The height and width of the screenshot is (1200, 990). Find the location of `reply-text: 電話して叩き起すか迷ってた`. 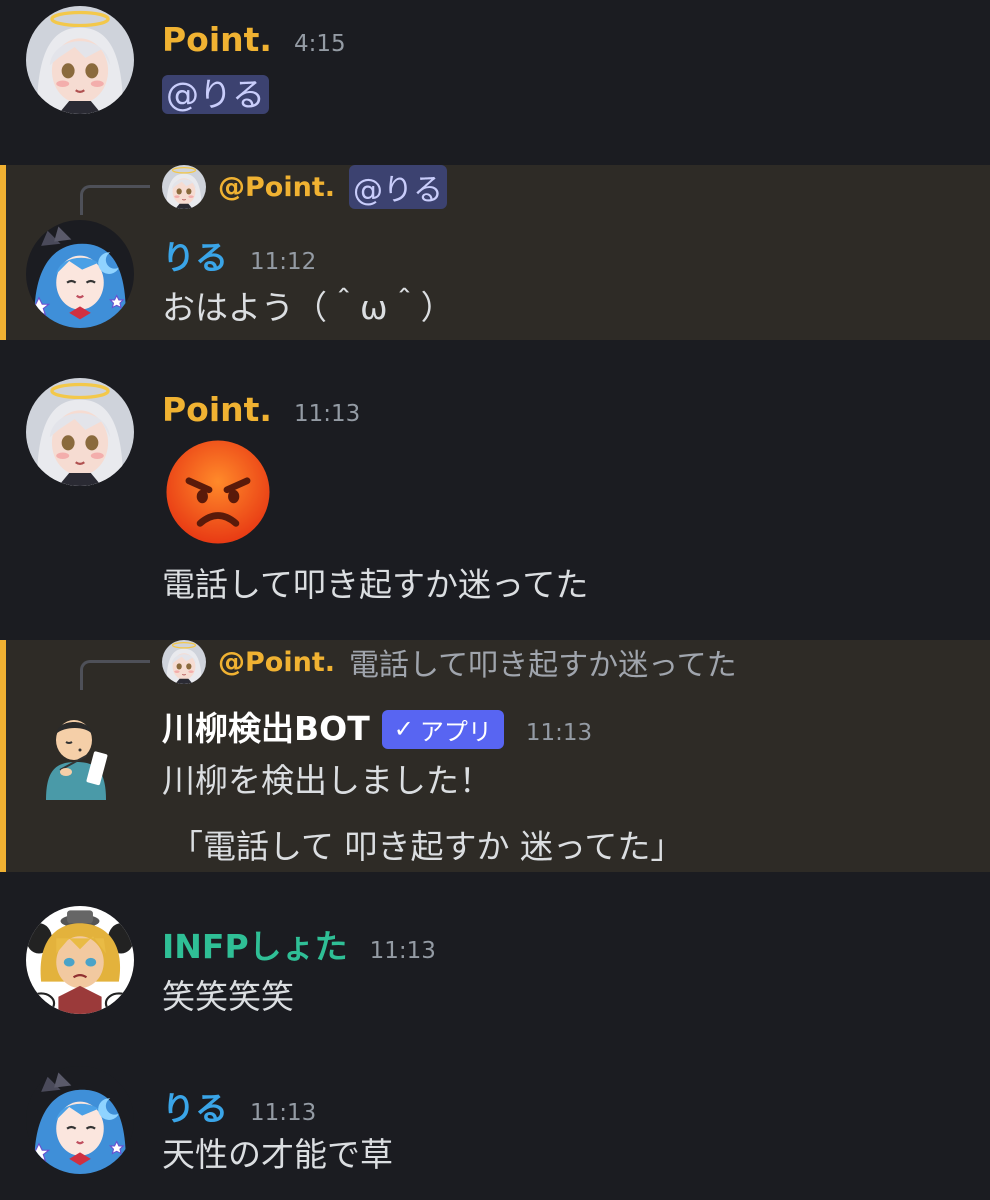

reply-text: 電話して叩き起すか迷ってた is located at coordinates (542, 665).